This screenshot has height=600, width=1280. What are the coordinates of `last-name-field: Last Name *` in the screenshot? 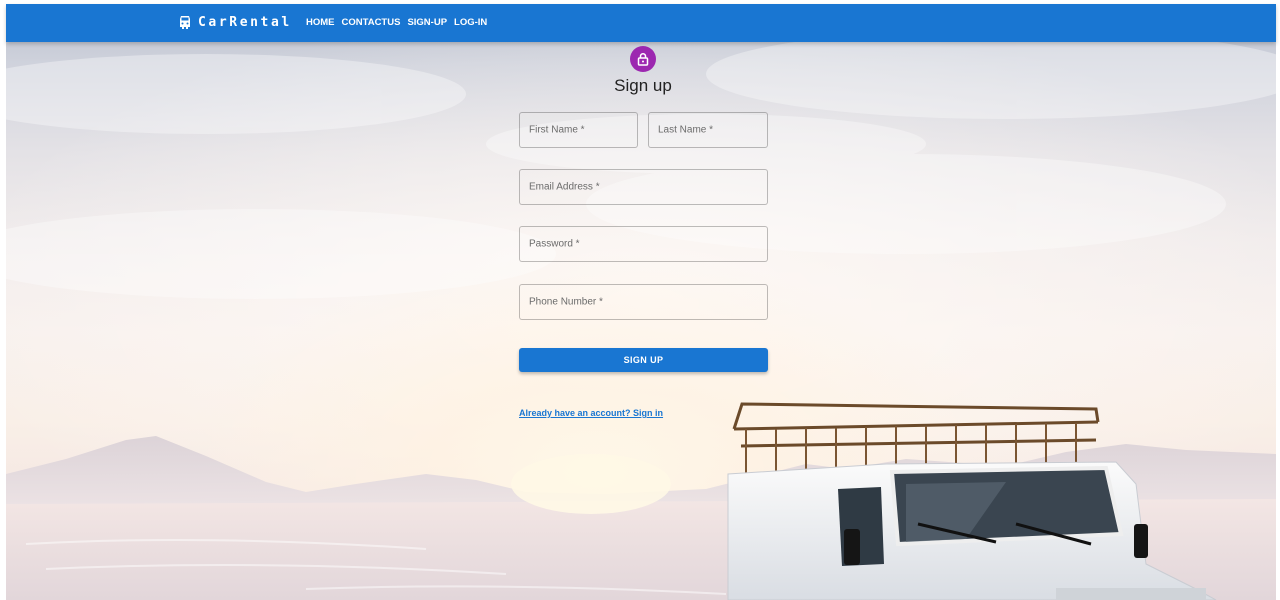 It's located at (709, 130).